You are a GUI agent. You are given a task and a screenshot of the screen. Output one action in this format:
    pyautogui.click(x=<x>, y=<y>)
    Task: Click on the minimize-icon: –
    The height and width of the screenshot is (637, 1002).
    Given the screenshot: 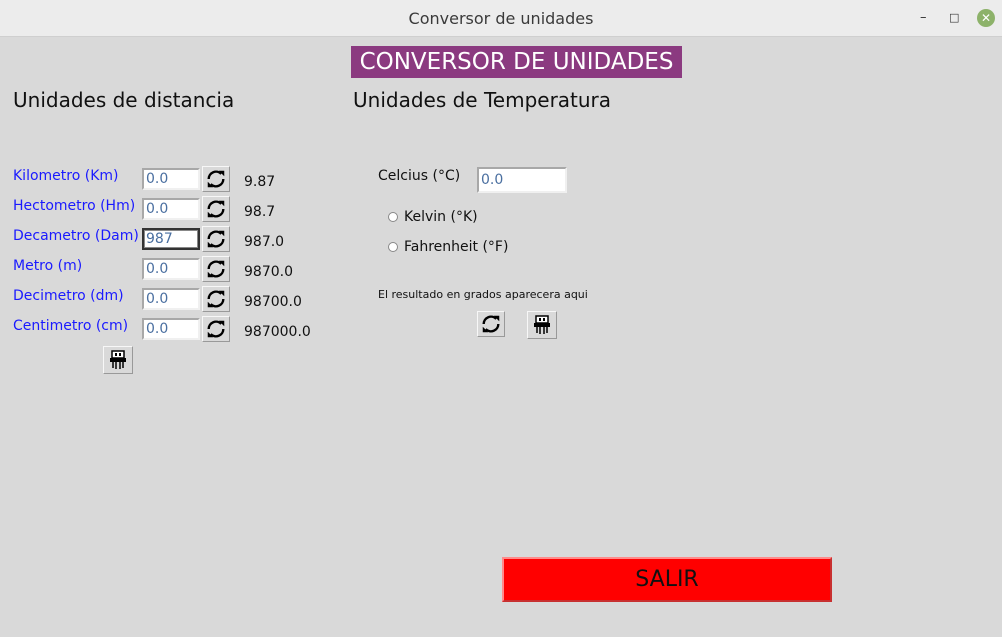 What is the action you would take?
    pyautogui.click(x=923, y=18)
    